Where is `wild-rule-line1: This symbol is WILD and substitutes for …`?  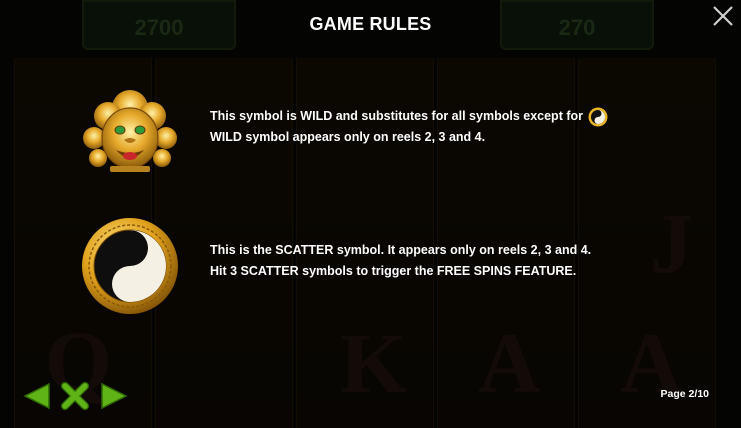 wild-rule-line1: This symbol is WILD and substitutes for … is located at coordinates (409, 116).